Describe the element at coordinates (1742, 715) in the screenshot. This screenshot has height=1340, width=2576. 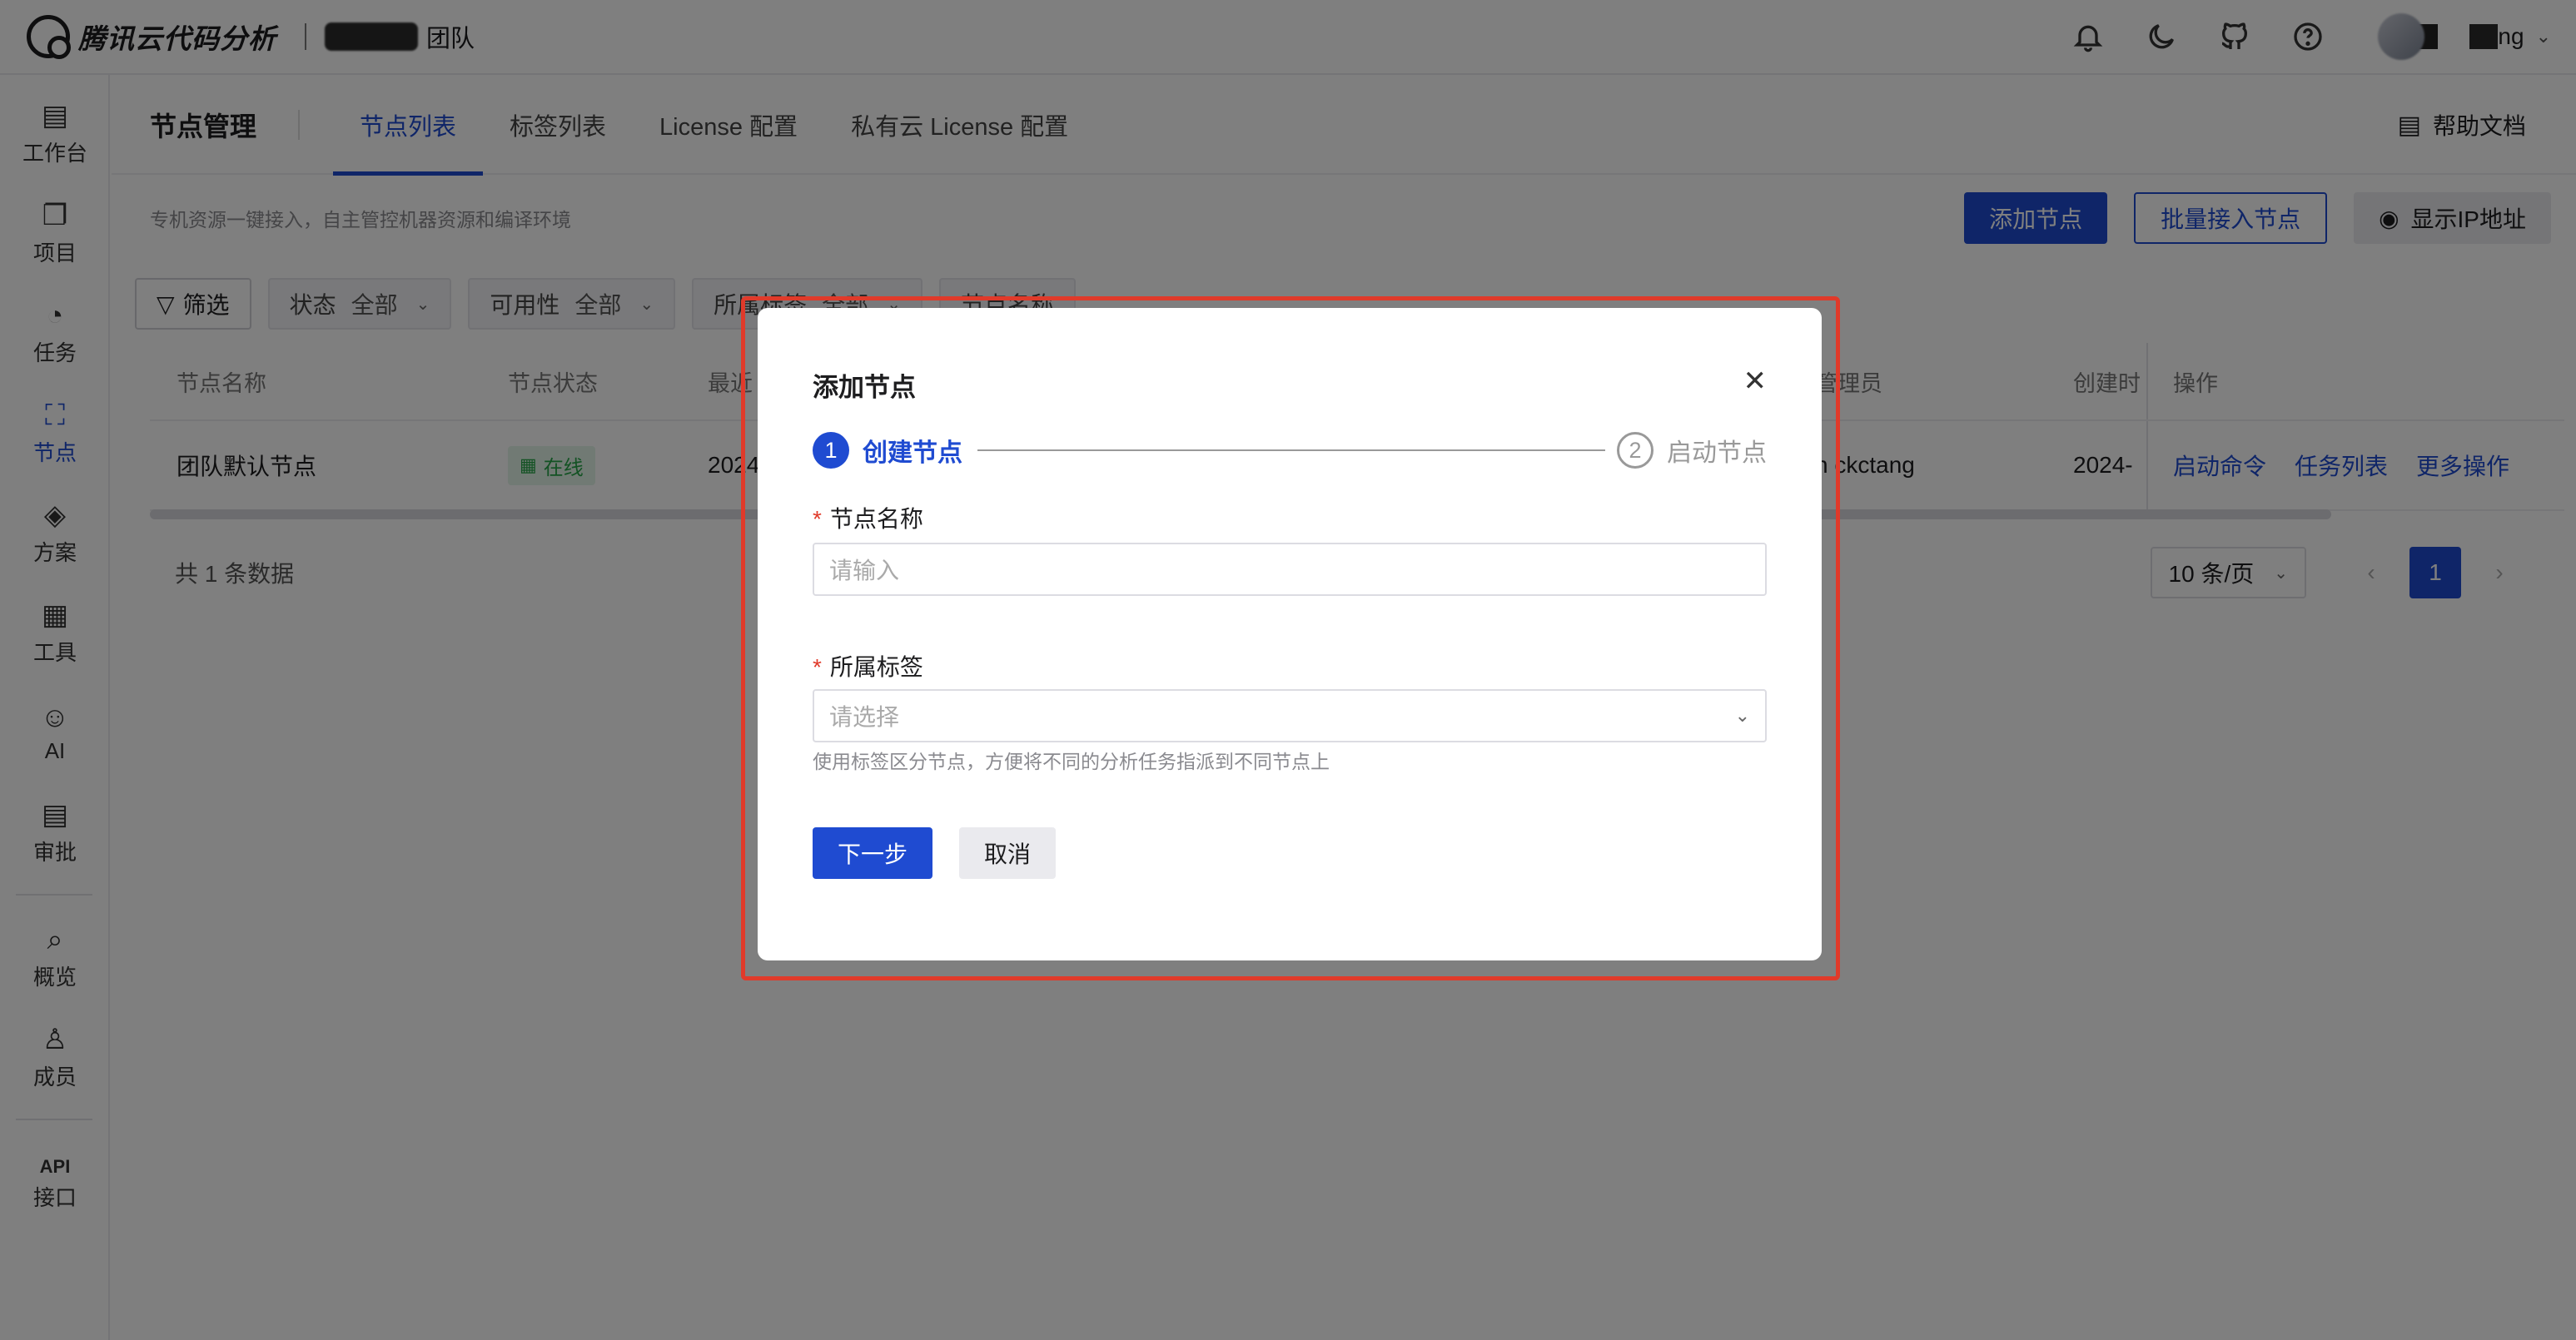
I see `chevron-down-icon: ⌄` at that location.